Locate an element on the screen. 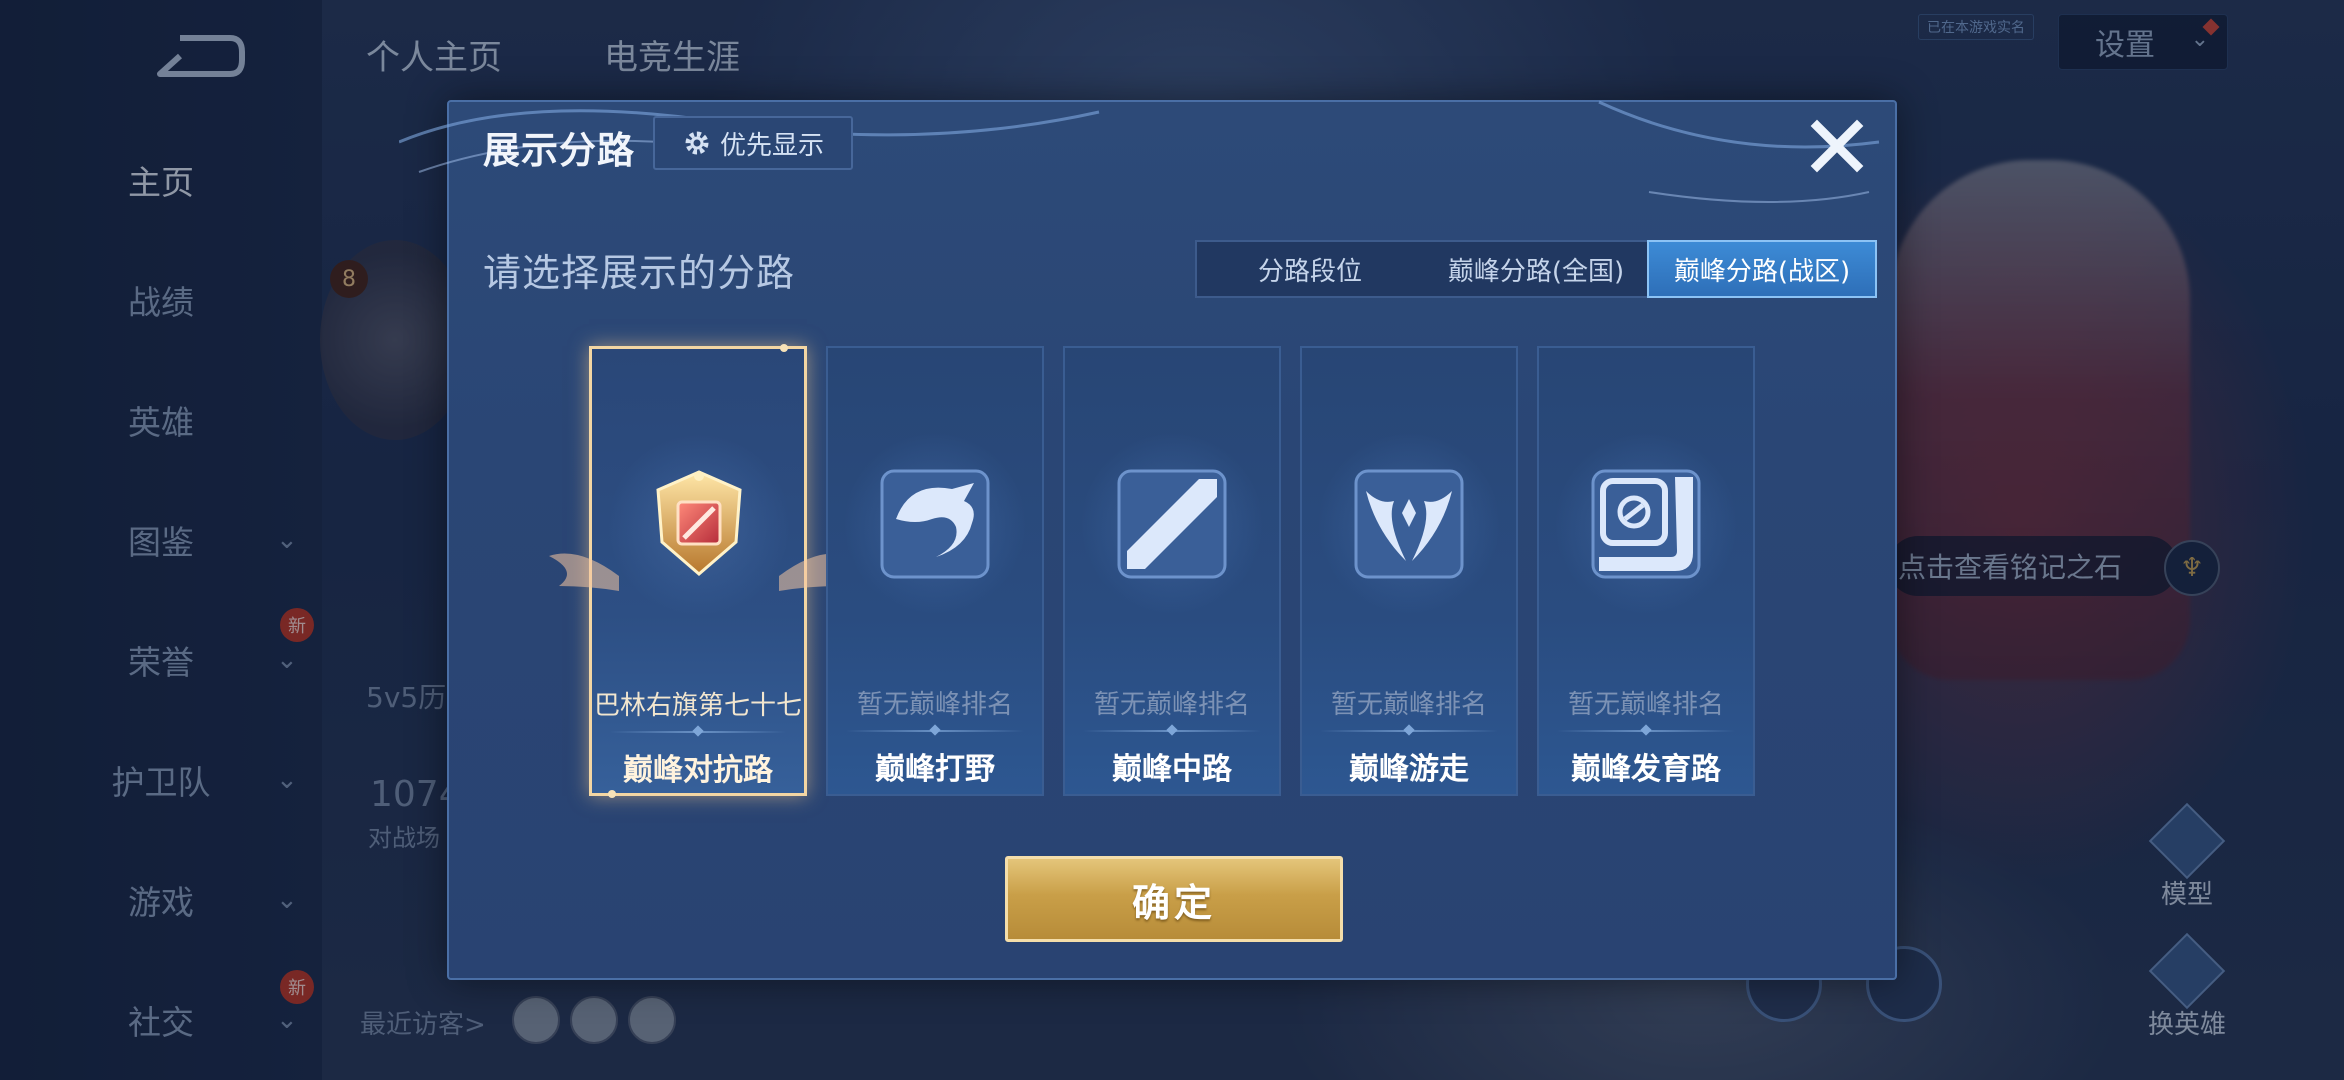  tab-label: 巅峰分路(战区) is located at coordinates (1762, 271).